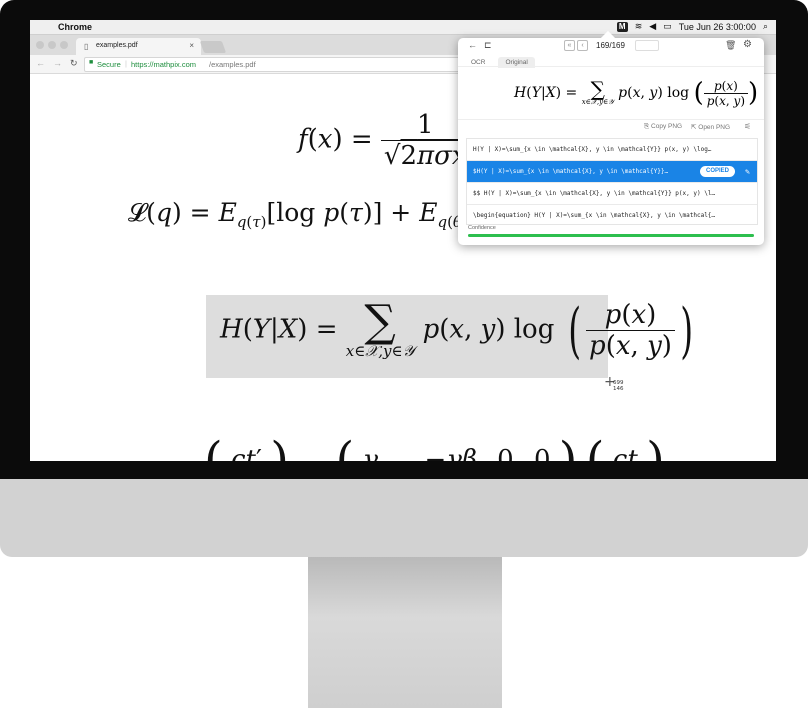 The height and width of the screenshot is (708, 808). I want to click on battery-icon: ▭, so click(667, 26).